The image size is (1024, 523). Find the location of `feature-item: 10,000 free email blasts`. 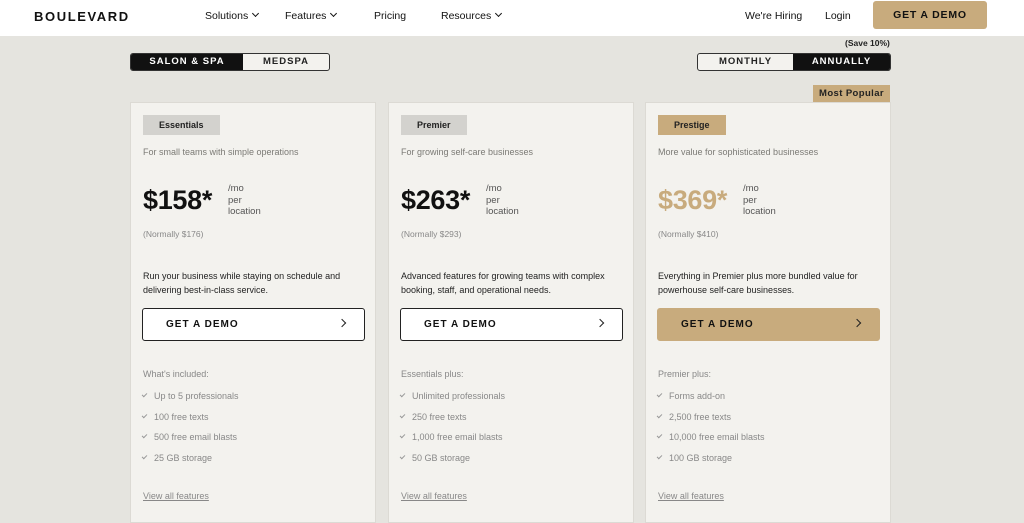

feature-item: 10,000 free email blasts is located at coordinates (710, 442).